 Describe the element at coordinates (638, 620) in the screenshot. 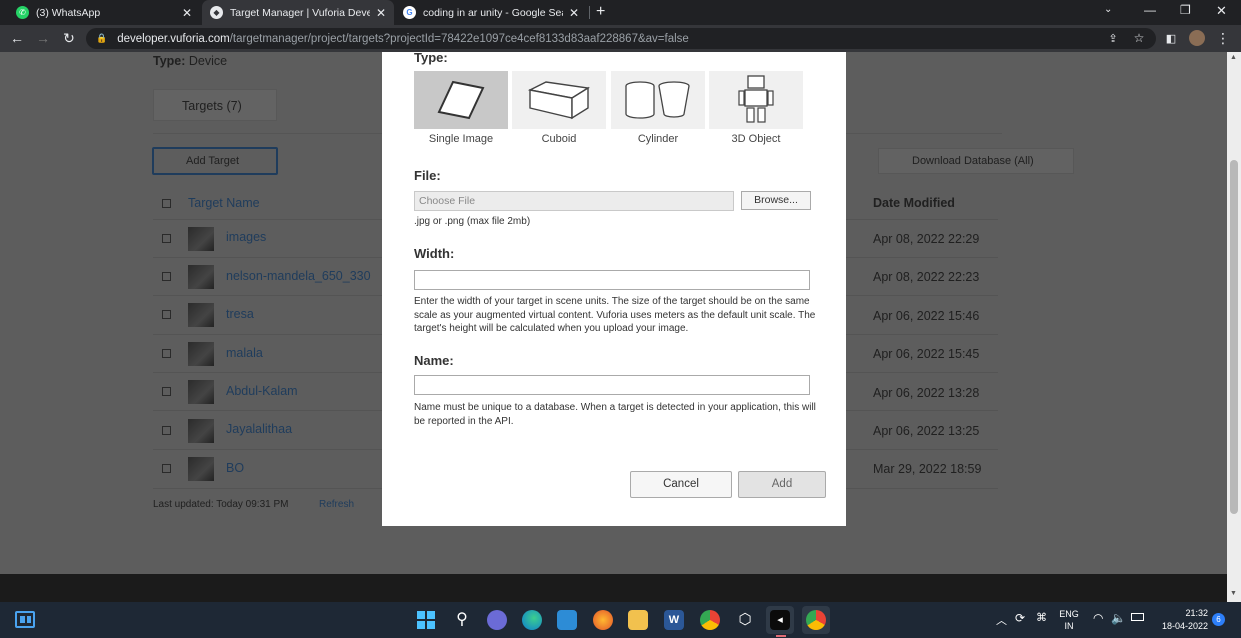

I see `file-explorer-icon` at that location.